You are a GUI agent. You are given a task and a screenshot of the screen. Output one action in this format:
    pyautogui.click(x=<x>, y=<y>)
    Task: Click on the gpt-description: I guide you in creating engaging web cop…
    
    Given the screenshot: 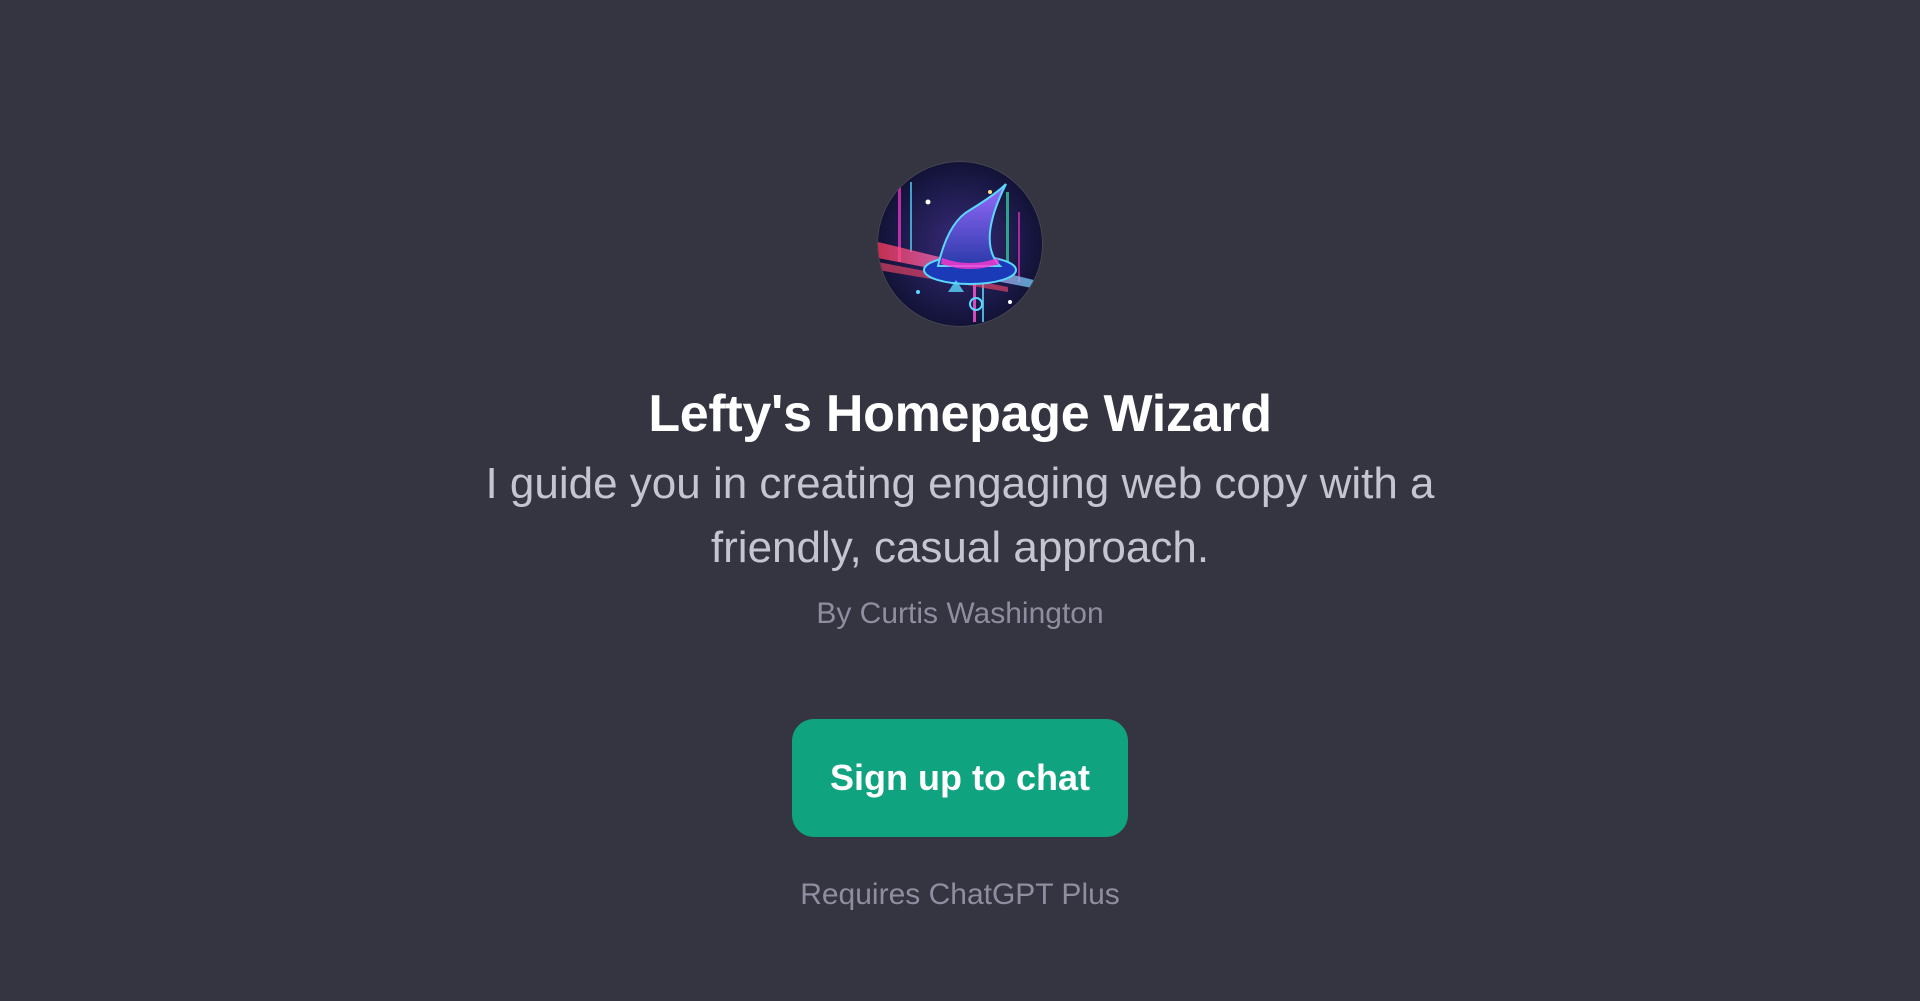 What is the action you would take?
    pyautogui.click(x=960, y=515)
    